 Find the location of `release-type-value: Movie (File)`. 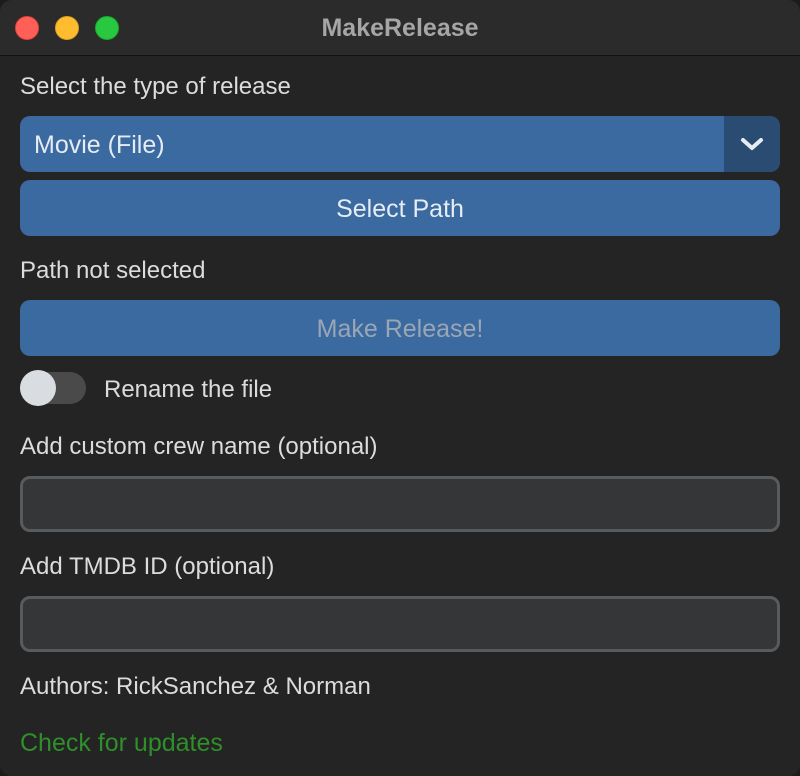

release-type-value: Movie (File) is located at coordinates (99, 145).